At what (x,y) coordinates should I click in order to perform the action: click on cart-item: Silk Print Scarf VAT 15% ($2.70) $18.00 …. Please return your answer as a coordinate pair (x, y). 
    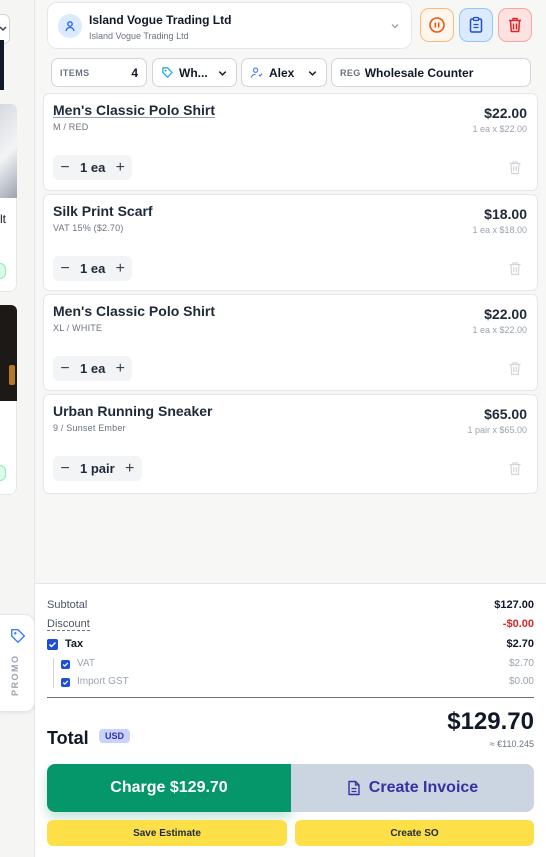
    Looking at the image, I should click on (290, 242).